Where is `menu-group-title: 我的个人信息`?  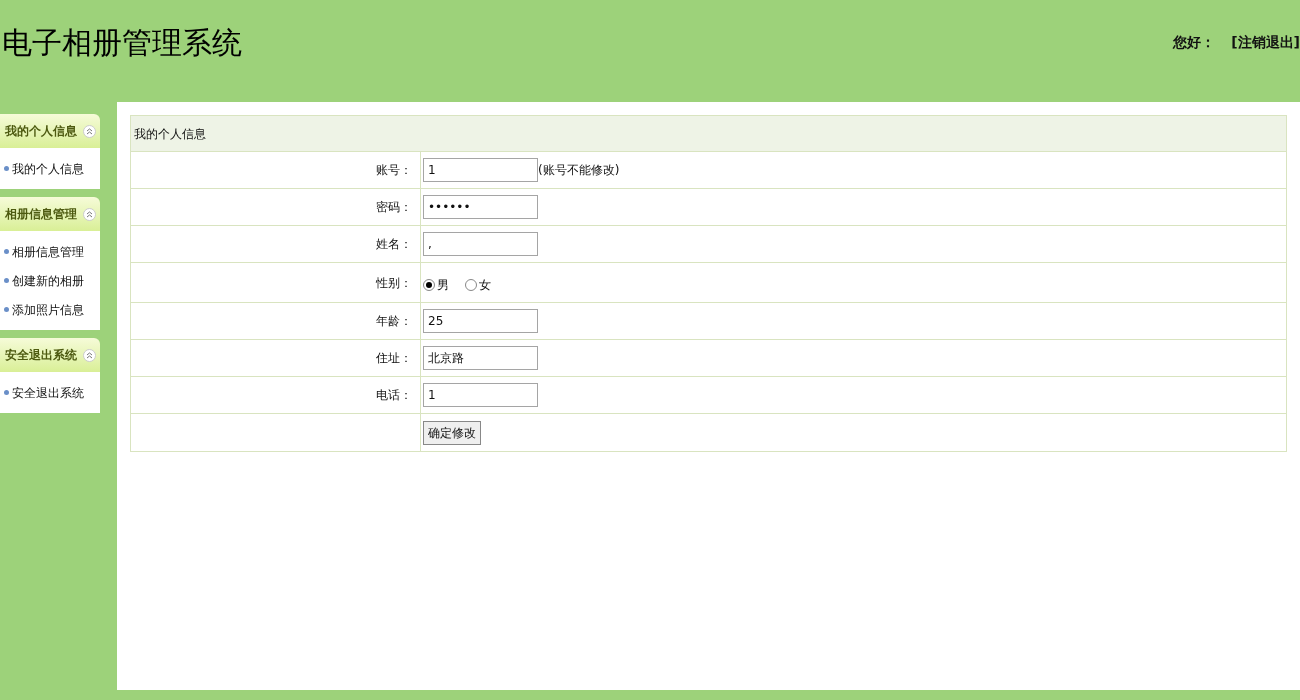 menu-group-title: 我的个人信息 is located at coordinates (41, 131).